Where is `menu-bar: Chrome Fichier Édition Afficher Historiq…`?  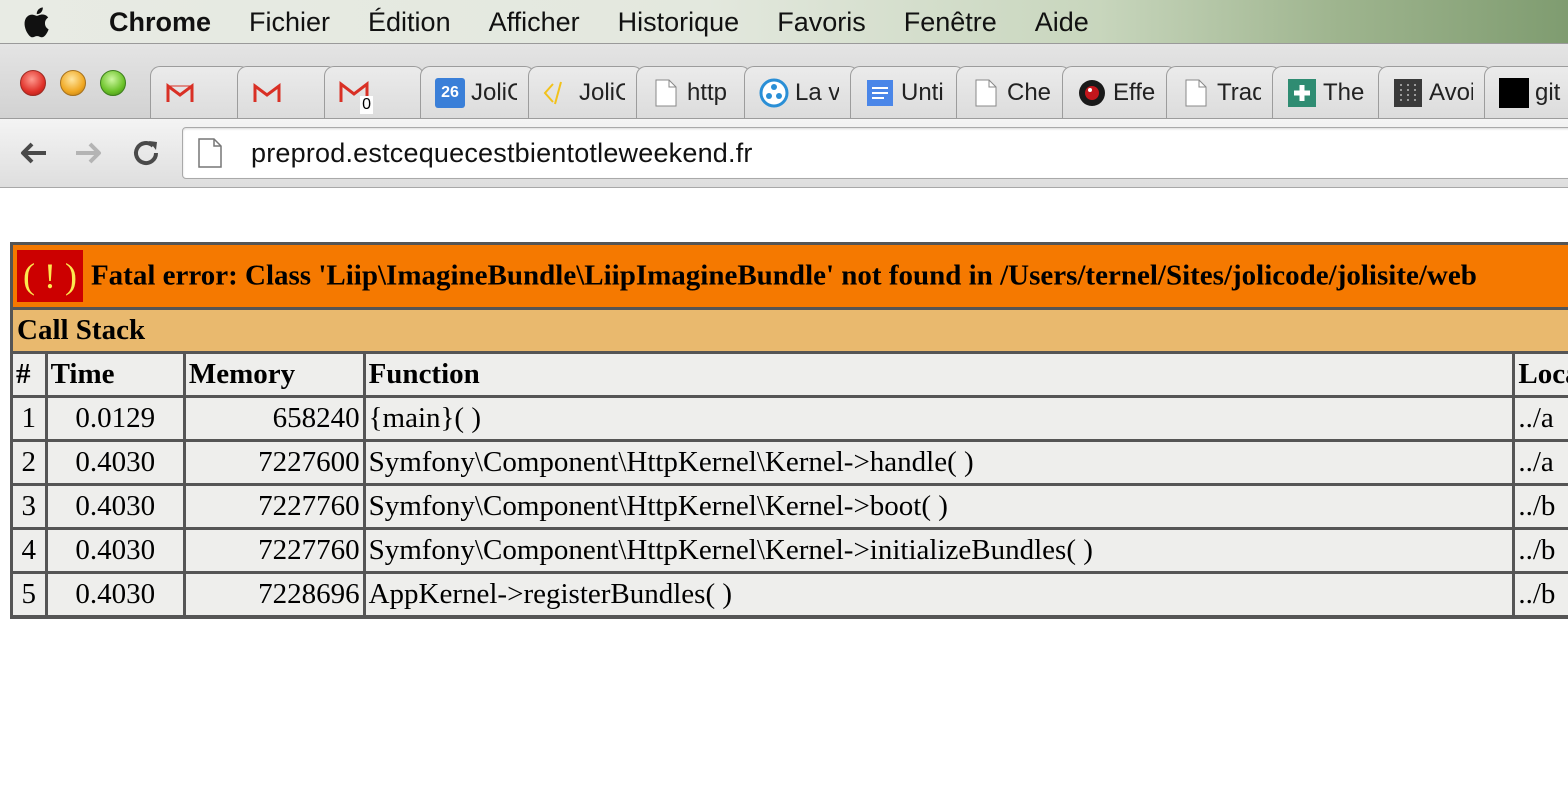
menu-bar: Chrome Fichier Édition Afficher Historiq… is located at coordinates (784, 22).